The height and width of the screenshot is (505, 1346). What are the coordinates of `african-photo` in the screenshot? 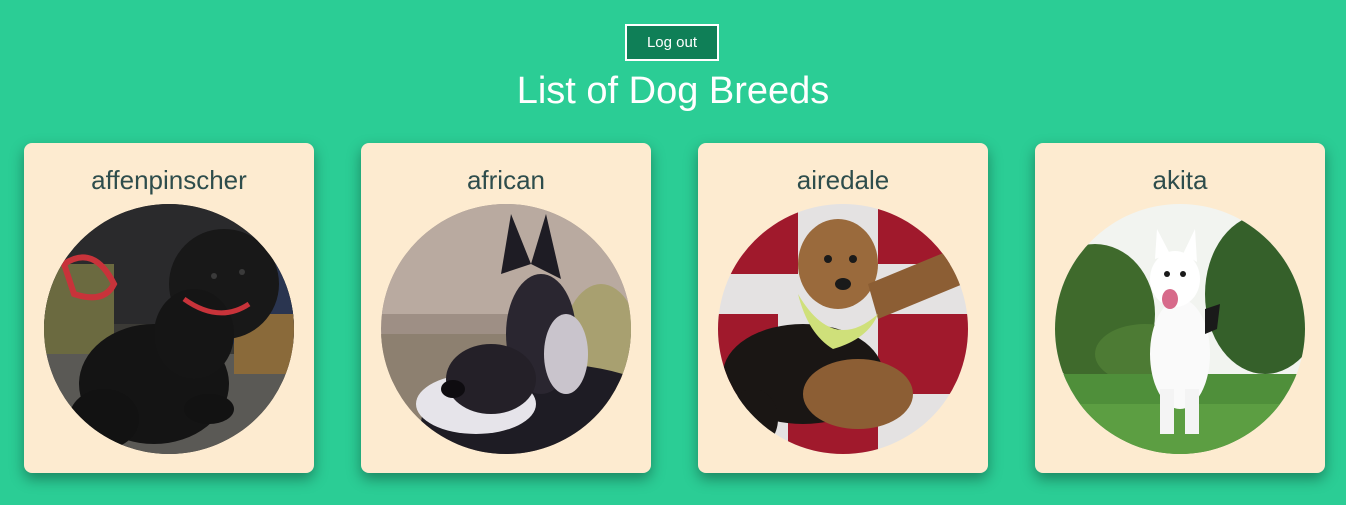 It's located at (506, 329).